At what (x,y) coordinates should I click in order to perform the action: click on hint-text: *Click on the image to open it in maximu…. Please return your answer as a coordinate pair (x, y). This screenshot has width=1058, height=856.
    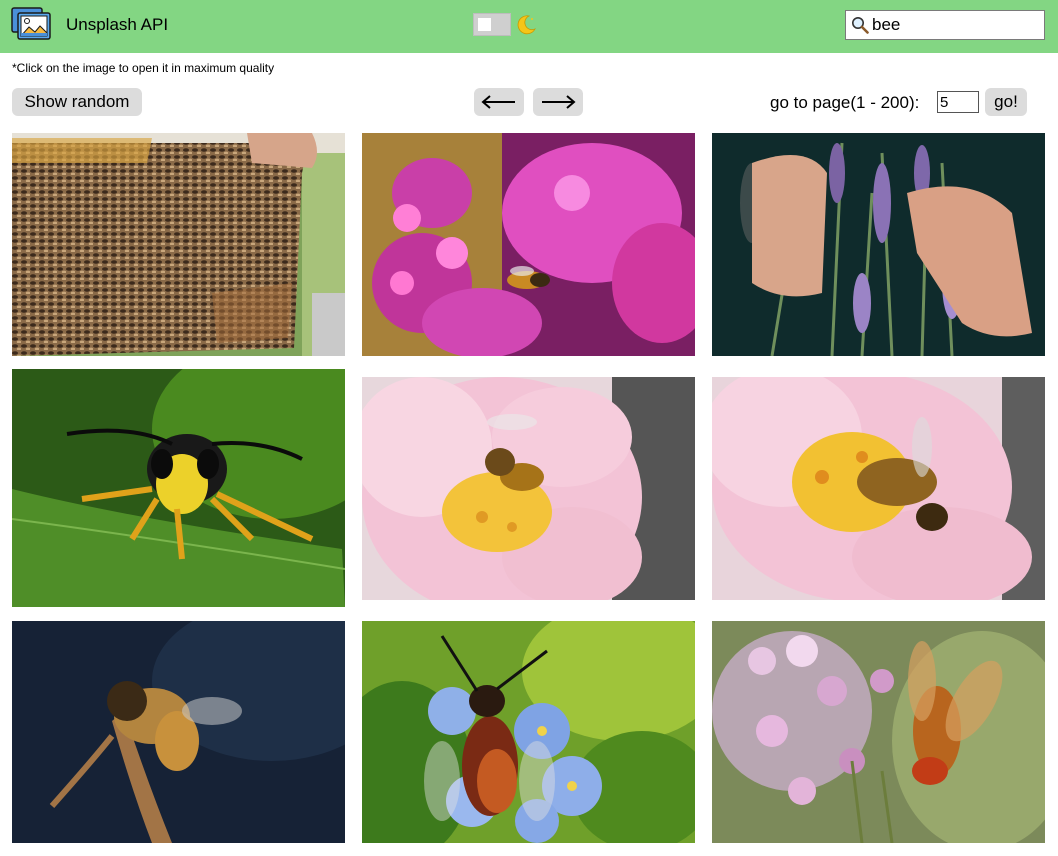
    Looking at the image, I should click on (143, 68).